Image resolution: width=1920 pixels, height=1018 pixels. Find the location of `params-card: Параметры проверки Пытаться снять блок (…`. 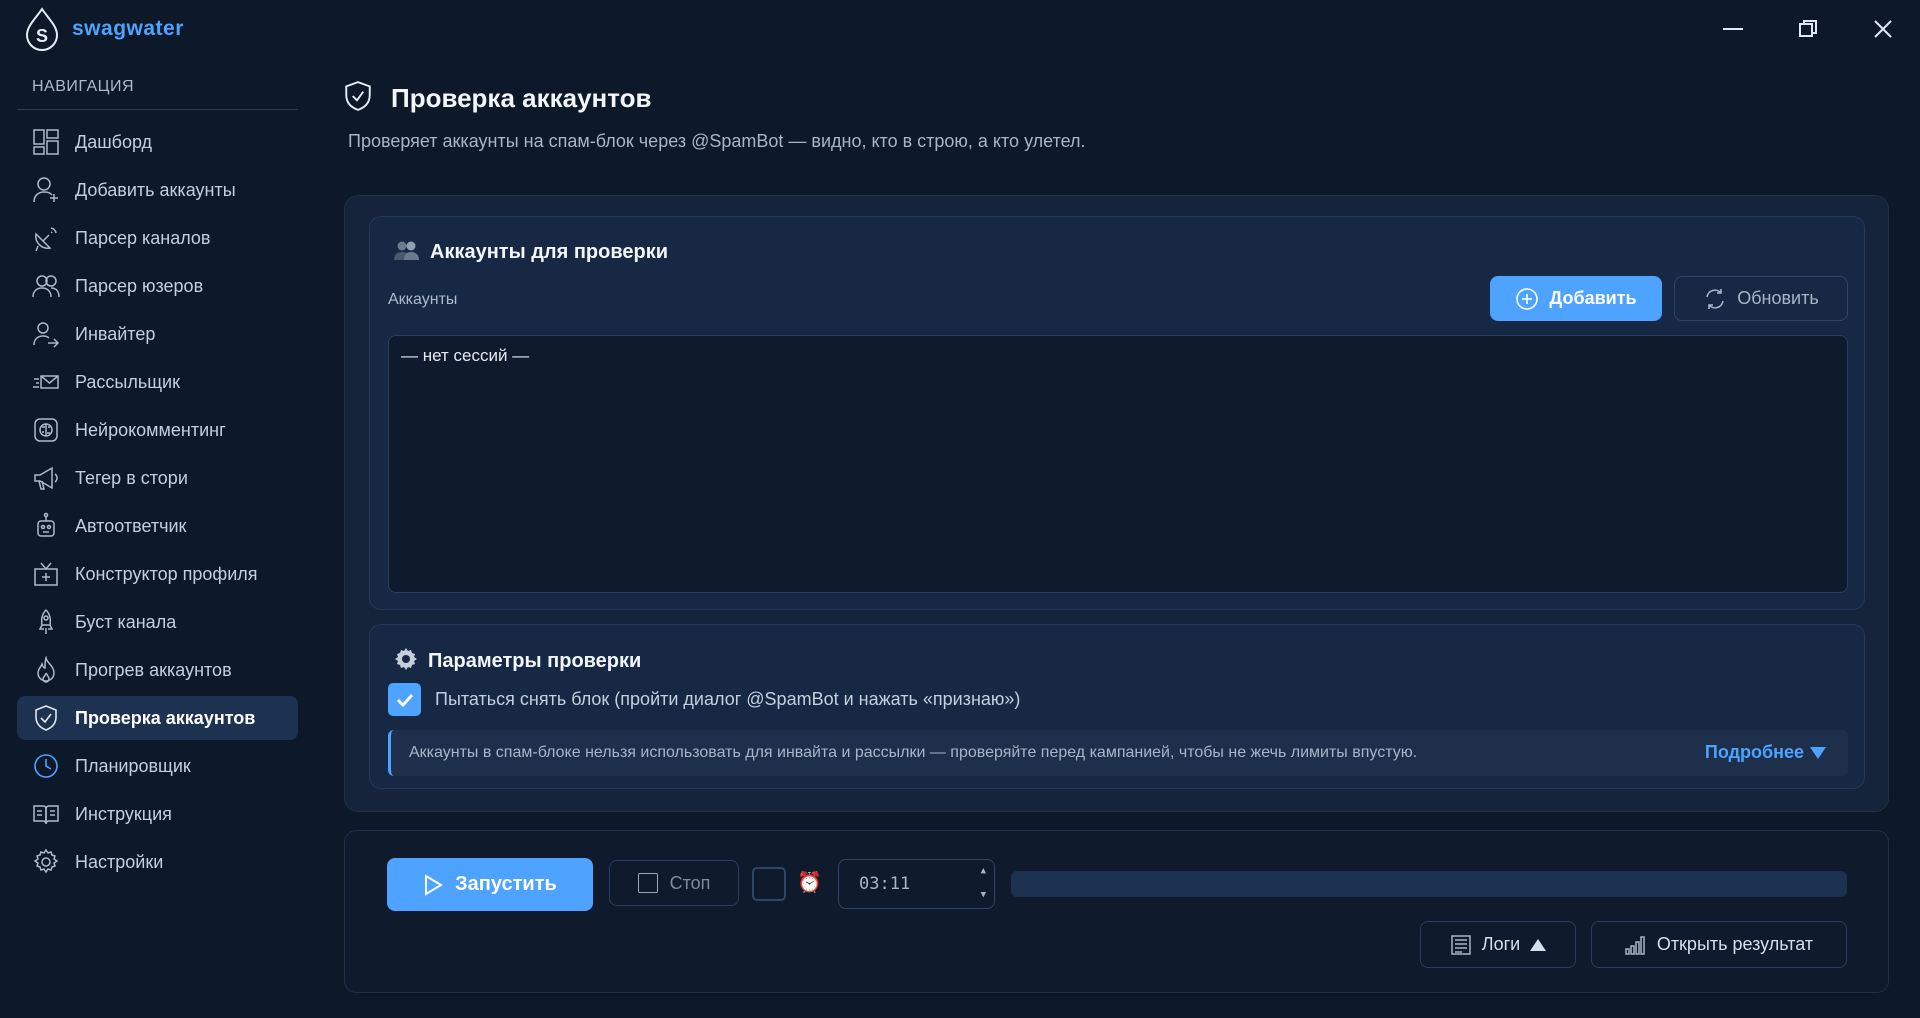

params-card: Параметры проверки Пытаться снять блок (… is located at coordinates (1117, 706).